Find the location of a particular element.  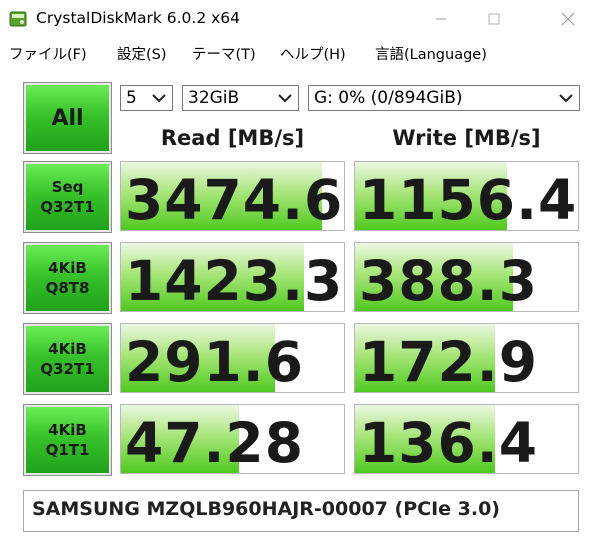

test-count-select: 5 is located at coordinates (146, 98).